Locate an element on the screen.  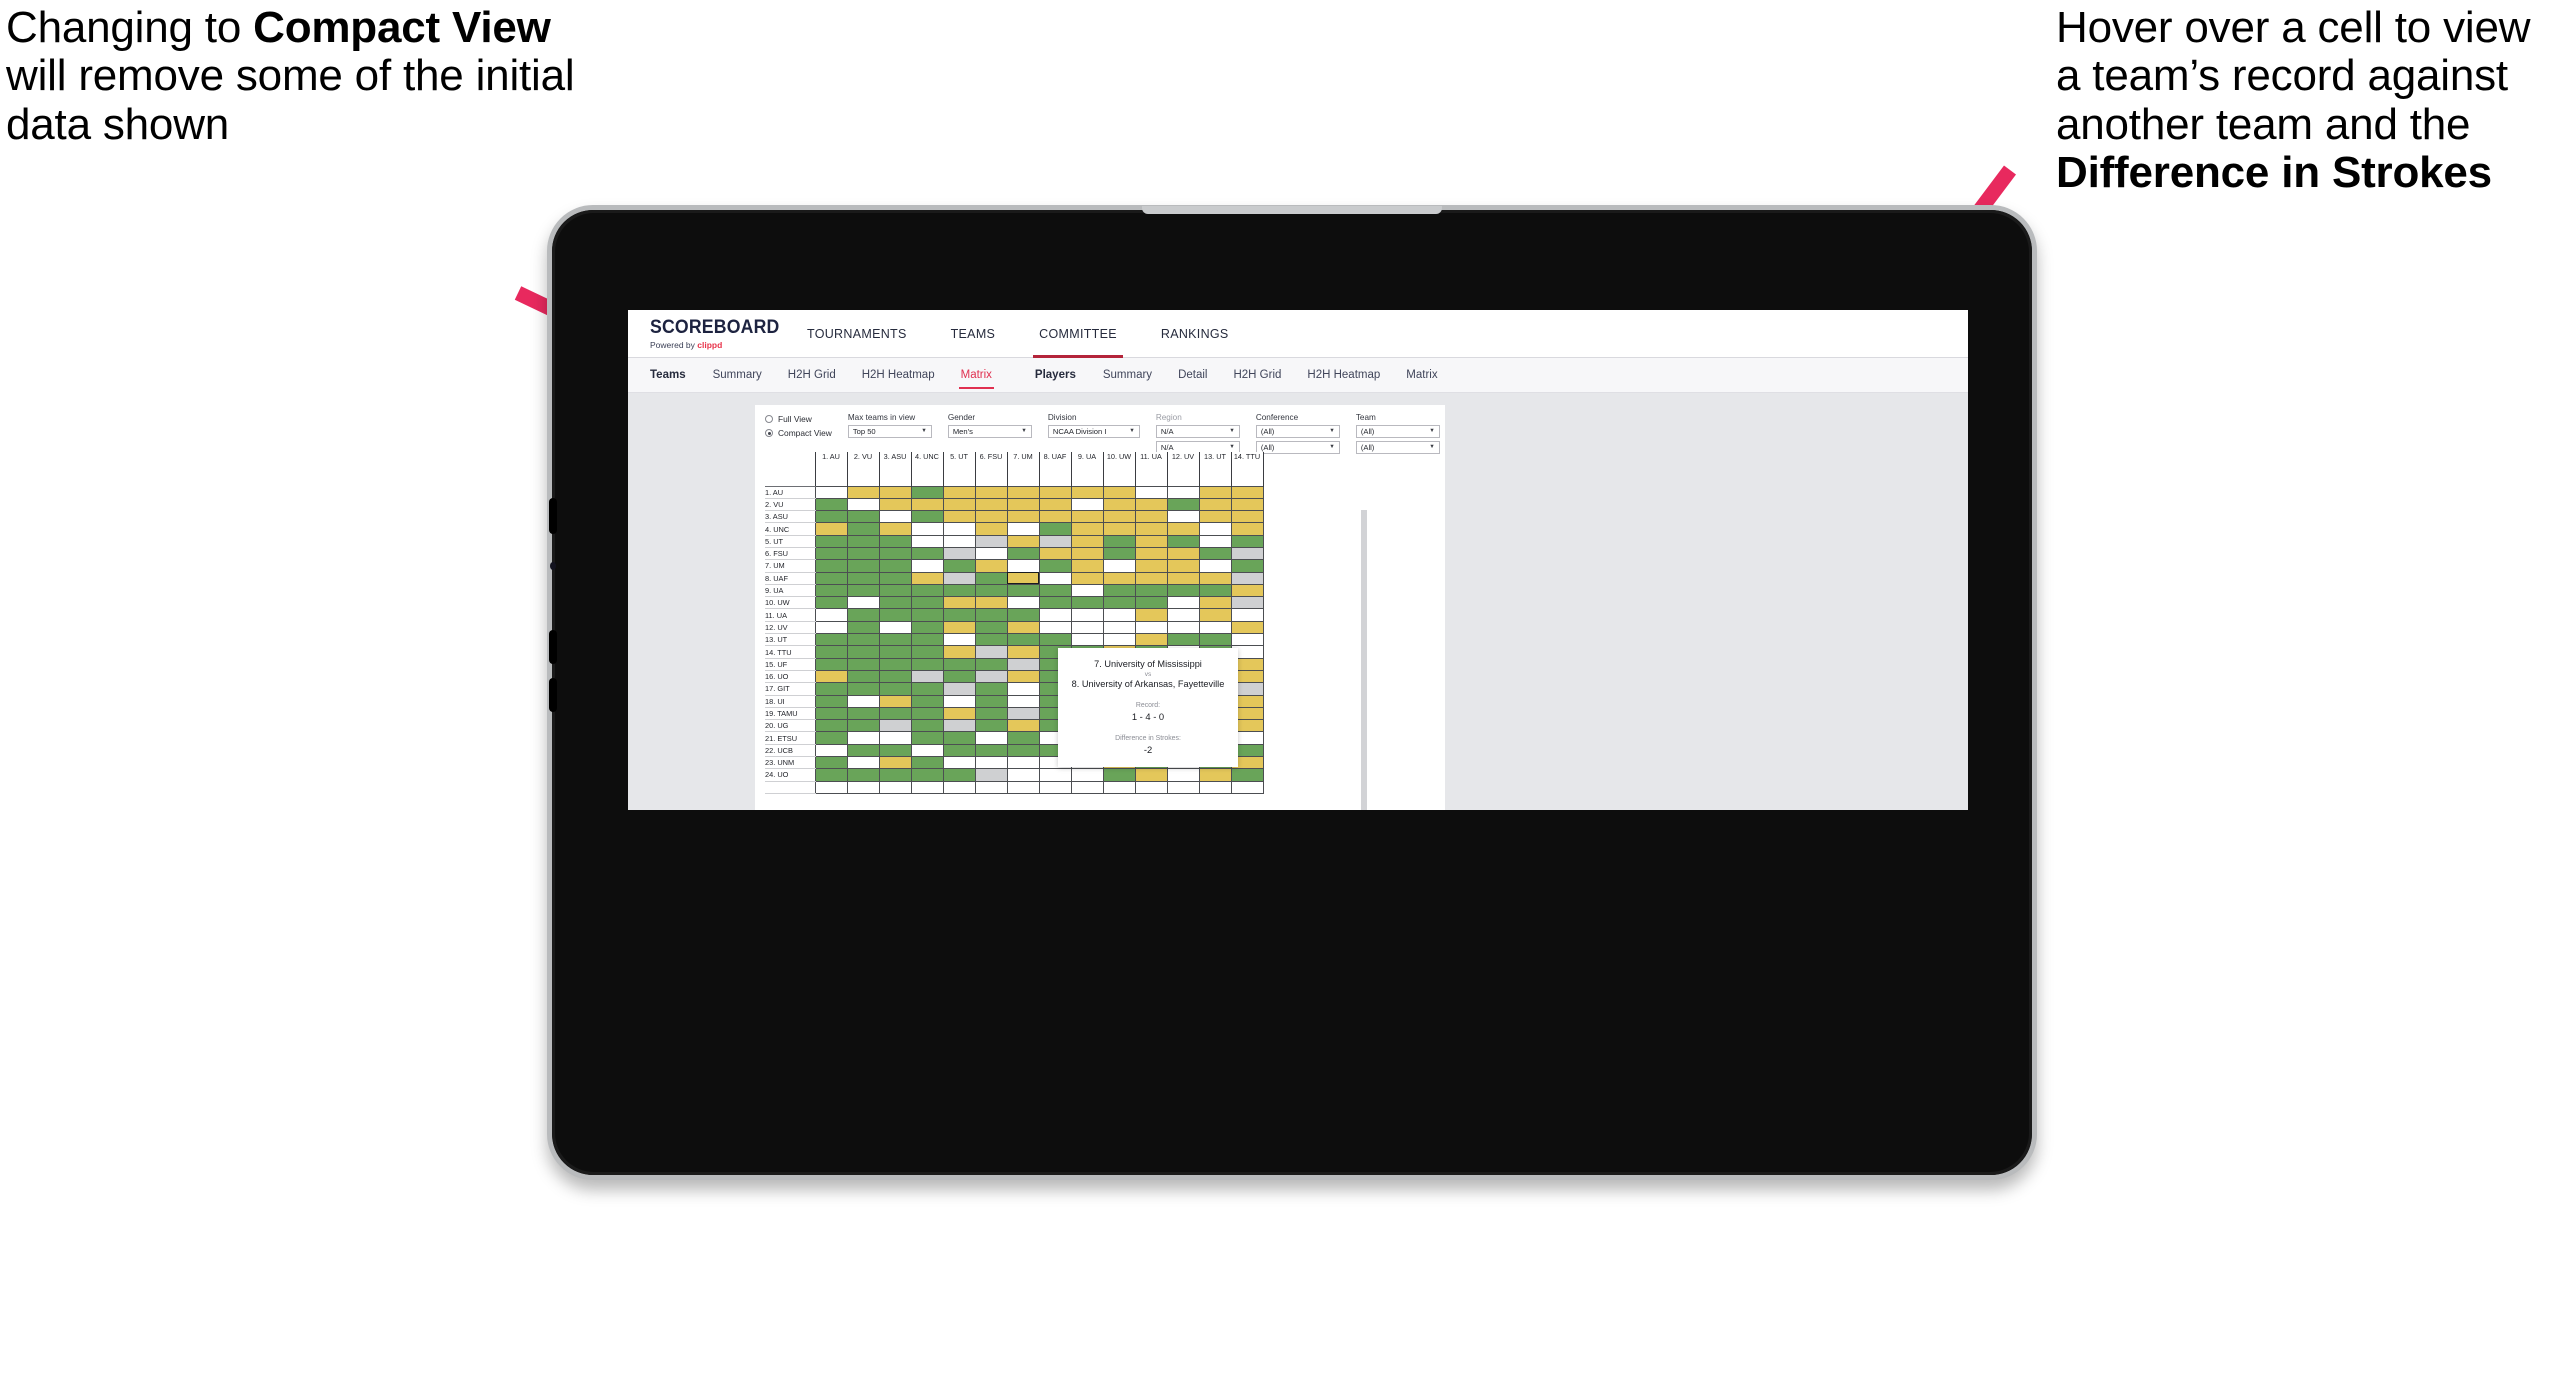
nav-tournaments: TOURNAMENTS is located at coordinates (857, 334).